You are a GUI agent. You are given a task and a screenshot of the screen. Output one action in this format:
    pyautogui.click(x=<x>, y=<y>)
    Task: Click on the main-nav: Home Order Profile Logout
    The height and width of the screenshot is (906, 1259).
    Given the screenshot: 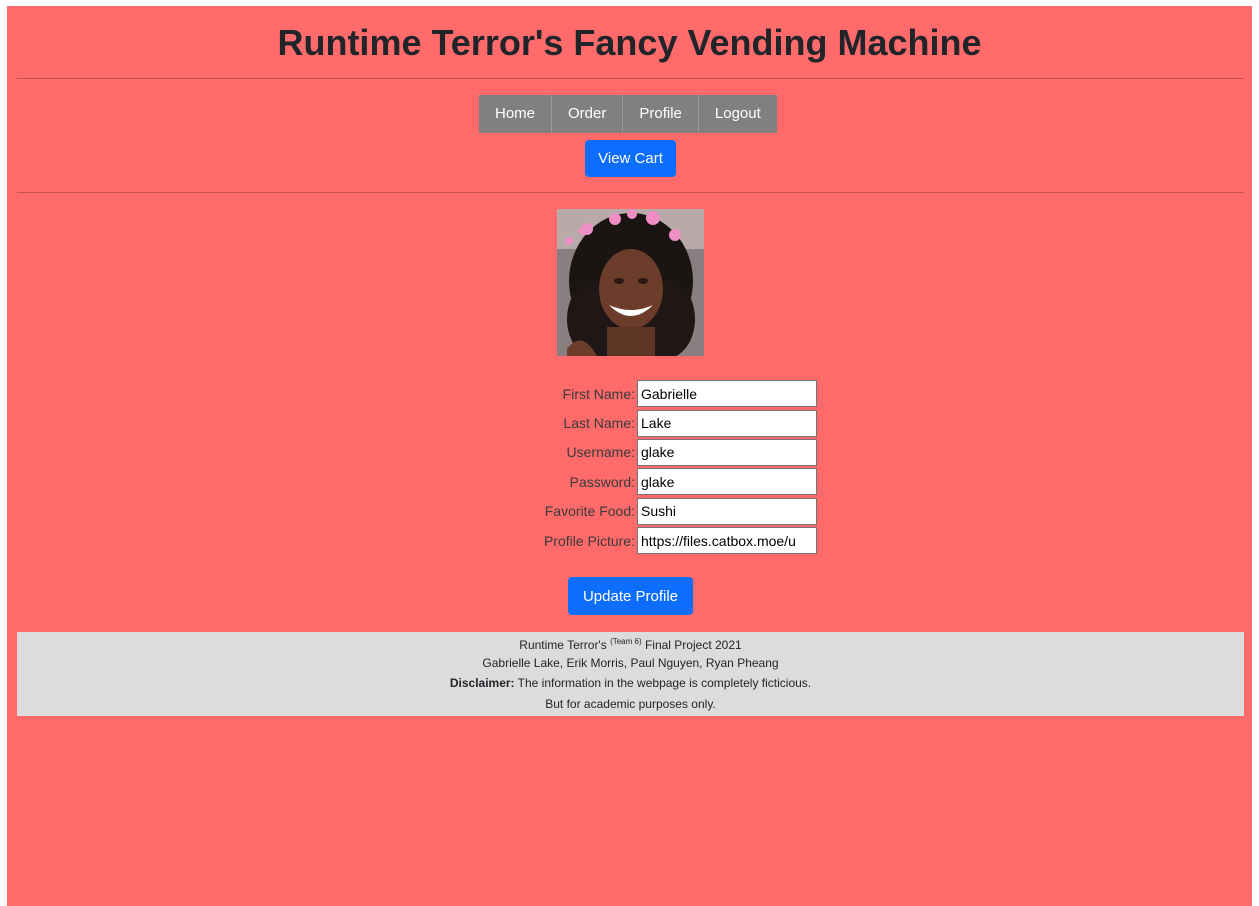 What is the action you would take?
    pyautogui.click(x=628, y=114)
    